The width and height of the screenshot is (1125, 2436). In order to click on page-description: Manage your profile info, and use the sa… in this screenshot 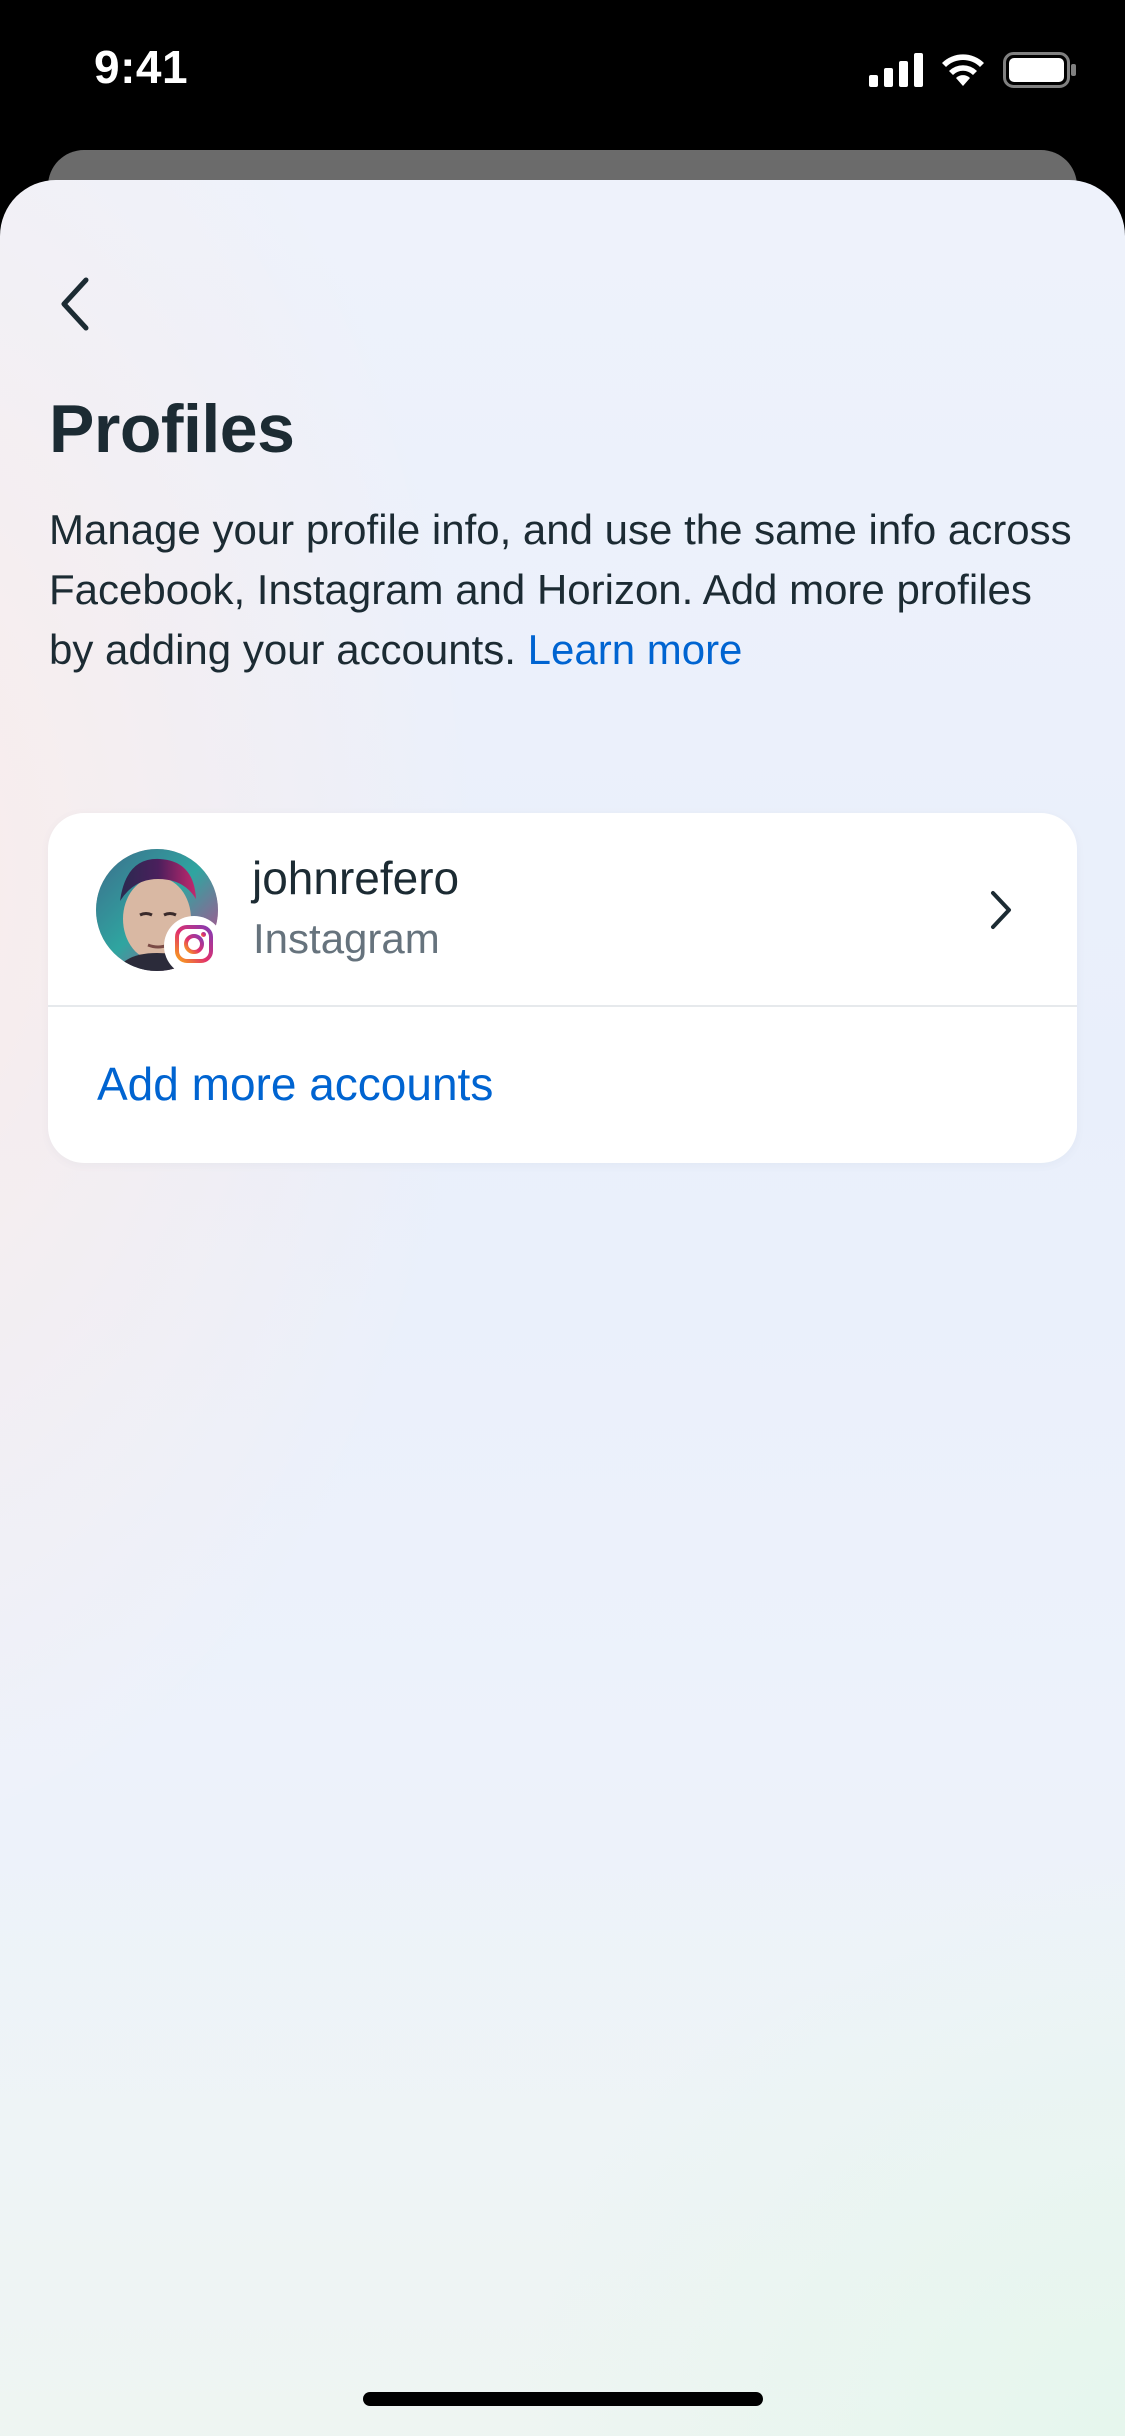, I will do `click(564, 590)`.